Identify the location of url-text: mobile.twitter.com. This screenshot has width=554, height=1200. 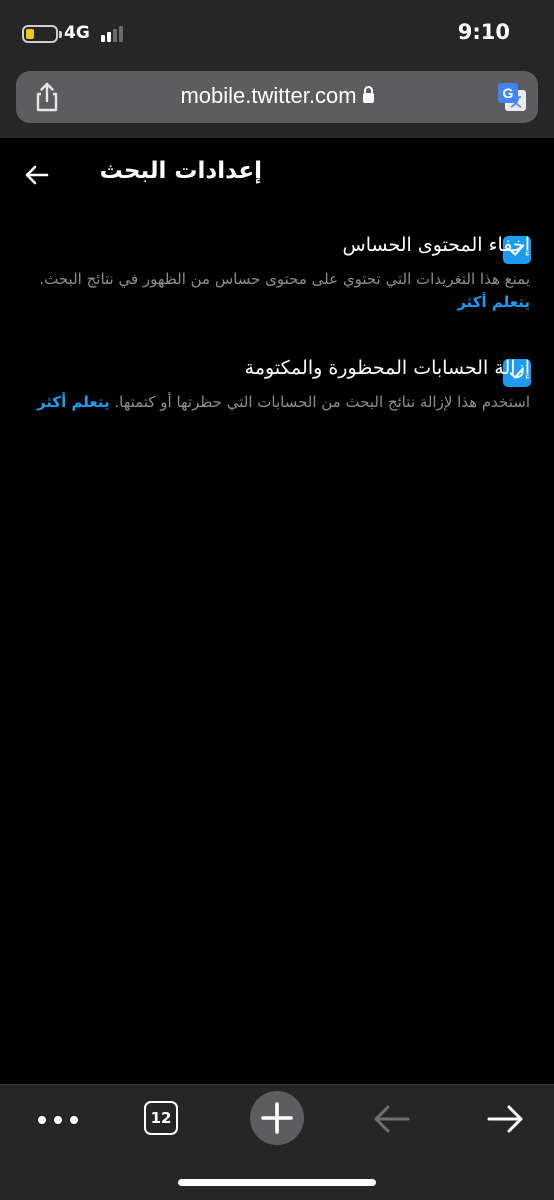
(277, 96).